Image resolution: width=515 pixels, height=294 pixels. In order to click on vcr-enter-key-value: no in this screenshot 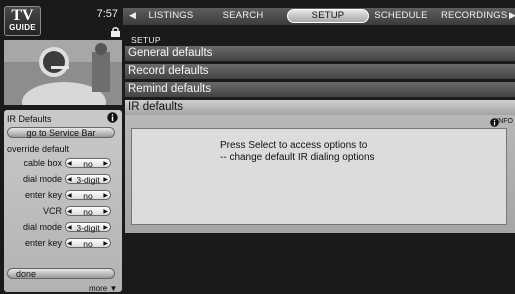, I will do `click(88, 244)`.